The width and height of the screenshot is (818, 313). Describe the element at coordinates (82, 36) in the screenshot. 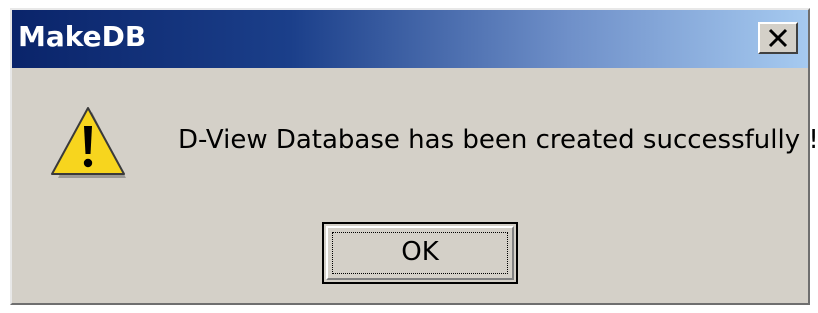

I see `window-title: MakeDB` at that location.